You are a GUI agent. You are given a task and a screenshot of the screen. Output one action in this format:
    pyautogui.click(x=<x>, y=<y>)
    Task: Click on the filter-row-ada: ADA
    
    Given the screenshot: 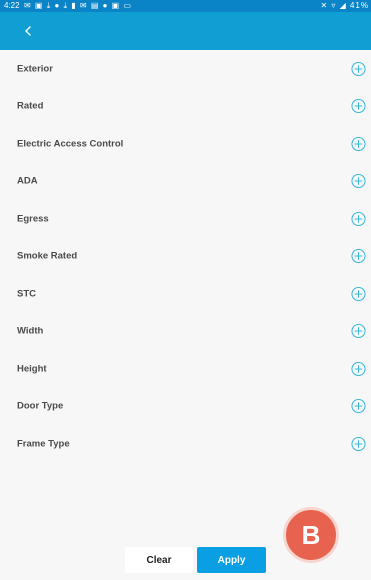 What is the action you would take?
    pyautogui.click(x=185, y=182)
    